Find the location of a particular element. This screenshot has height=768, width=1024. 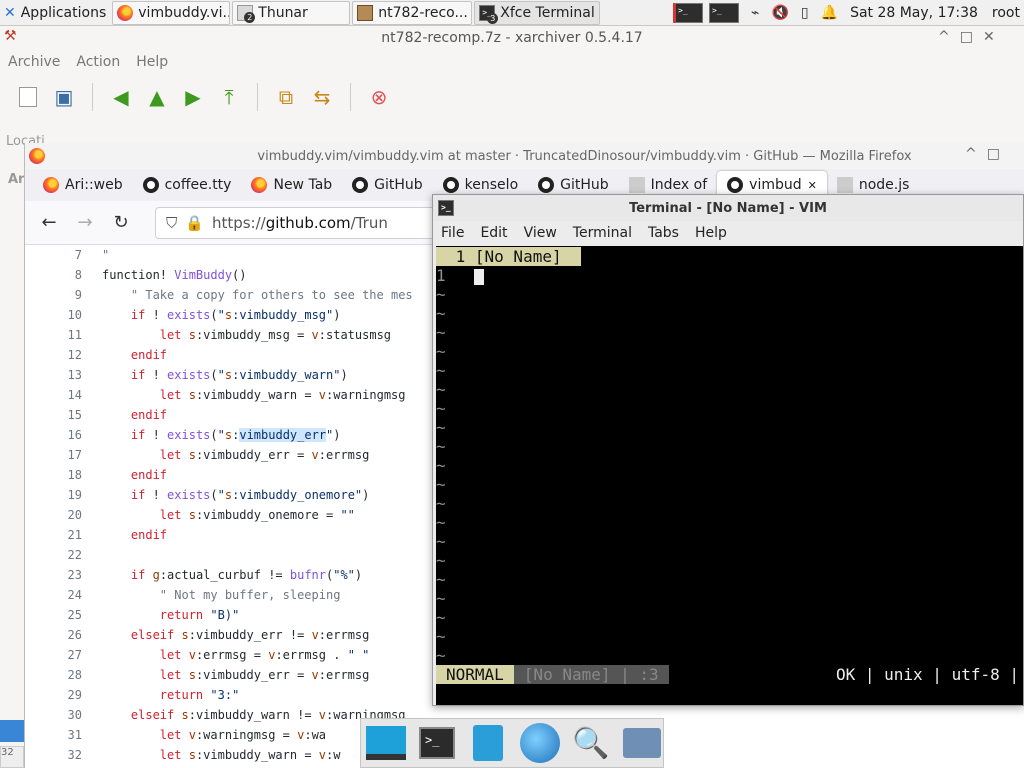

open-archive-icon: ▣ is located at coordinates (64, 97).